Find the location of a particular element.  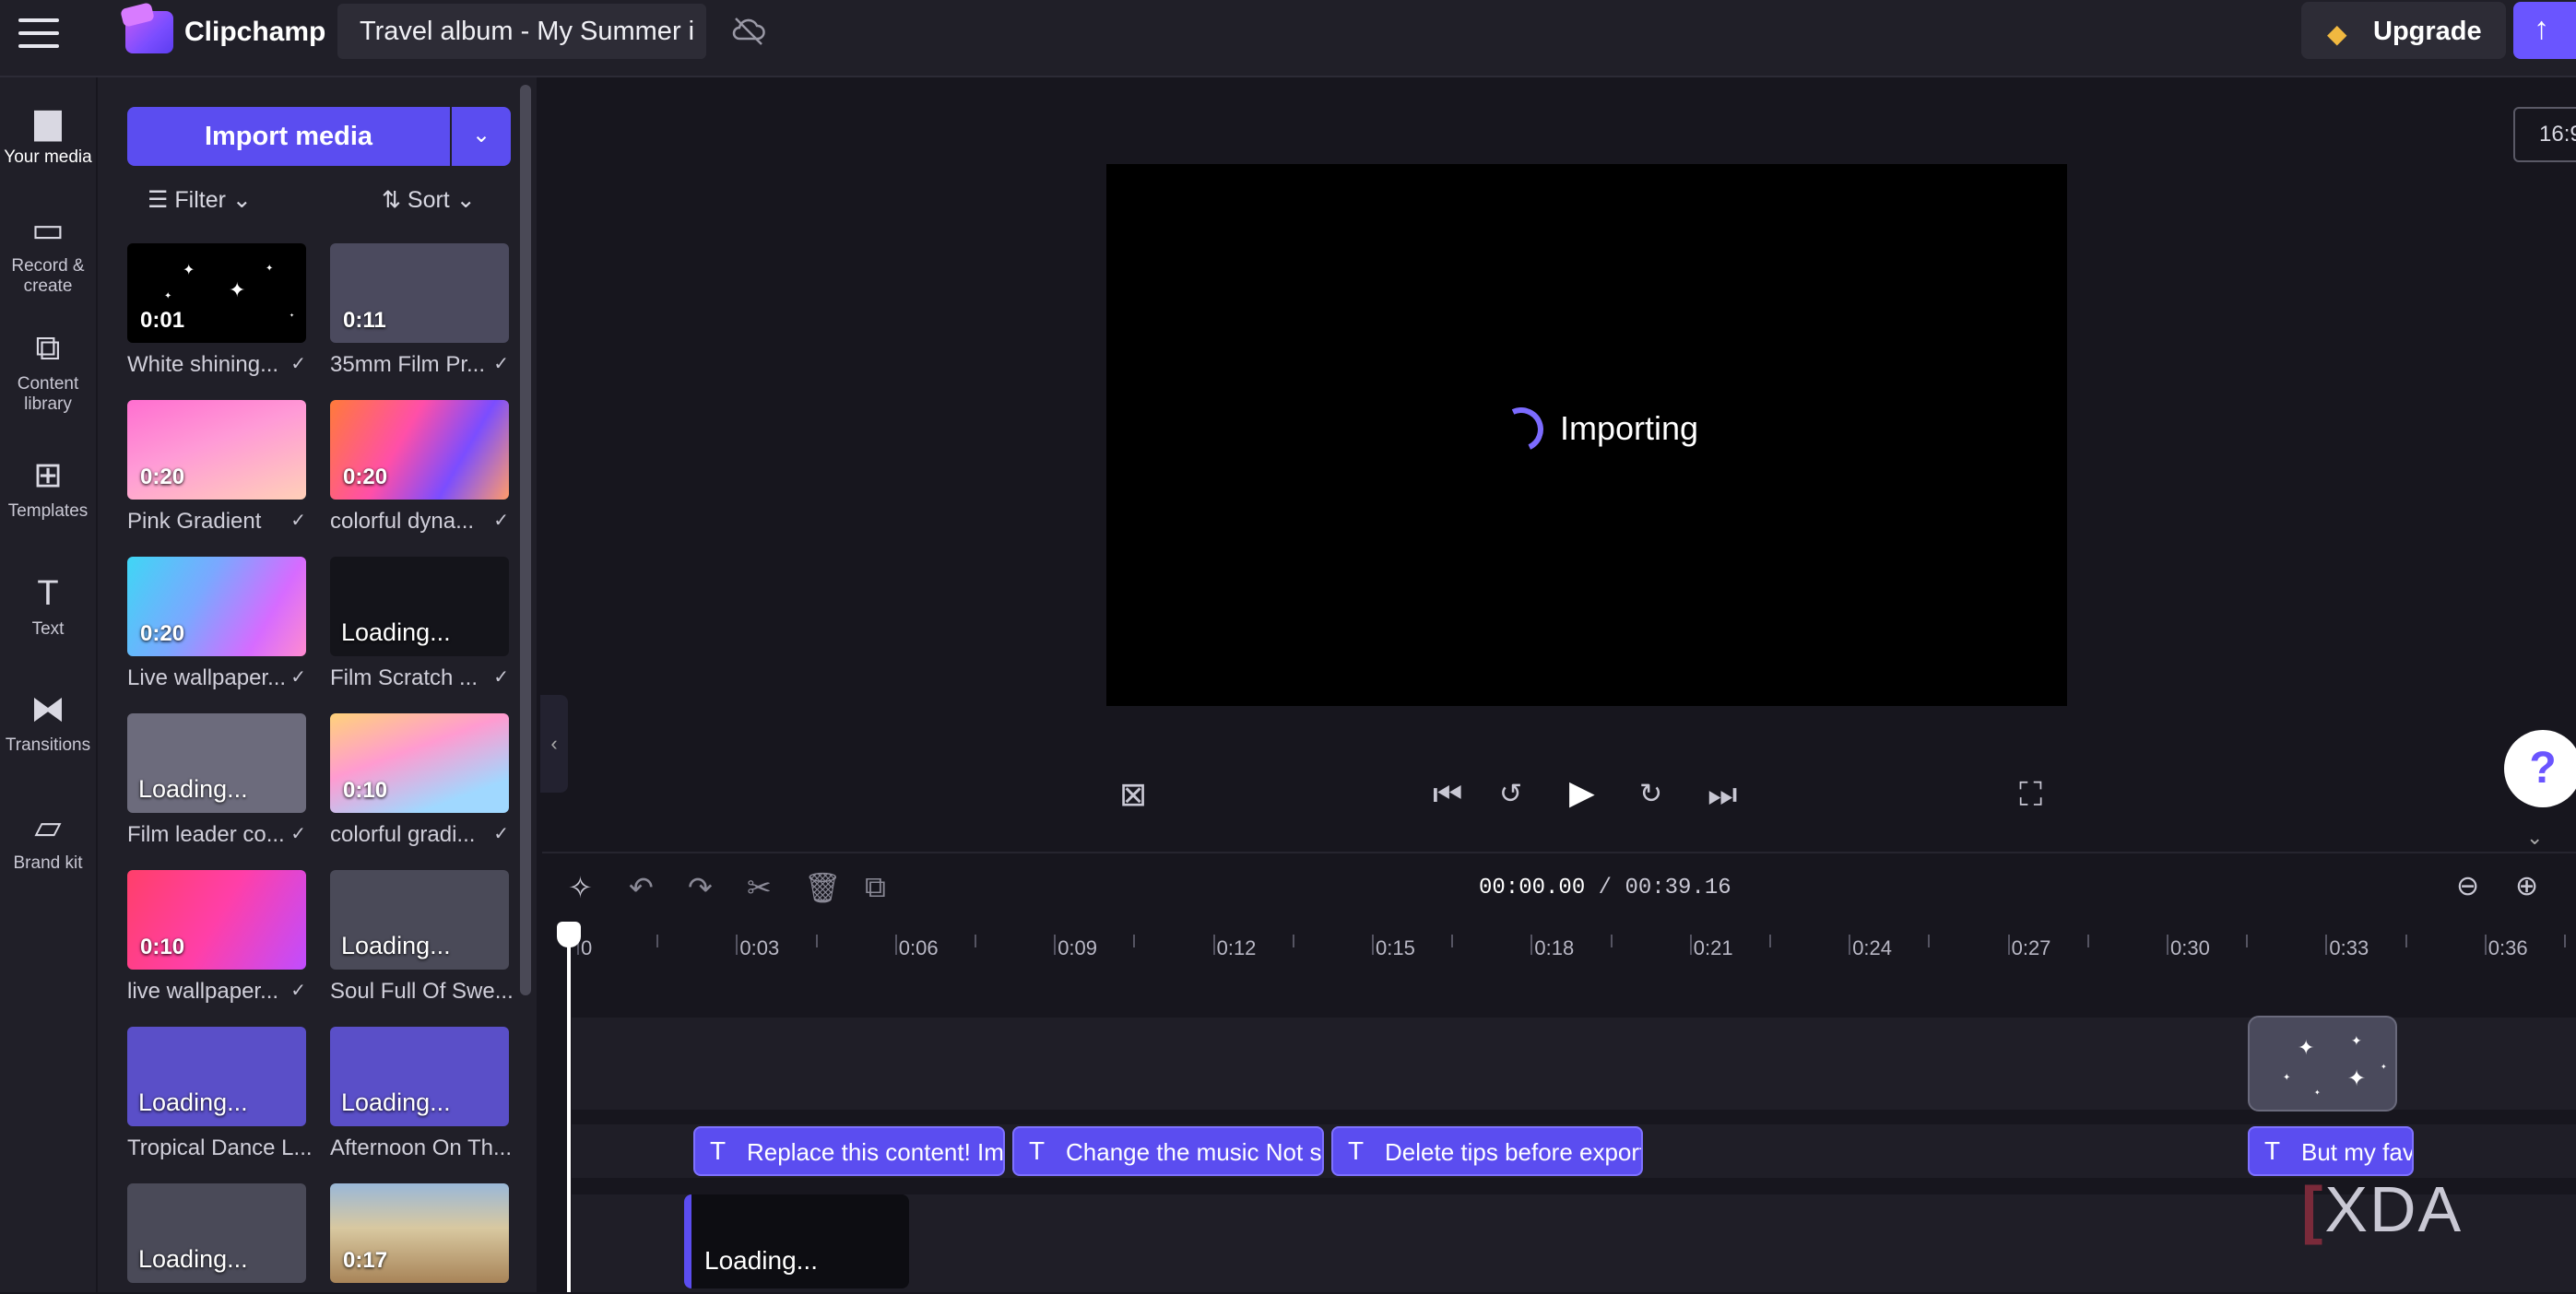

question-icon: ? is located at coordinates (2543, 769).